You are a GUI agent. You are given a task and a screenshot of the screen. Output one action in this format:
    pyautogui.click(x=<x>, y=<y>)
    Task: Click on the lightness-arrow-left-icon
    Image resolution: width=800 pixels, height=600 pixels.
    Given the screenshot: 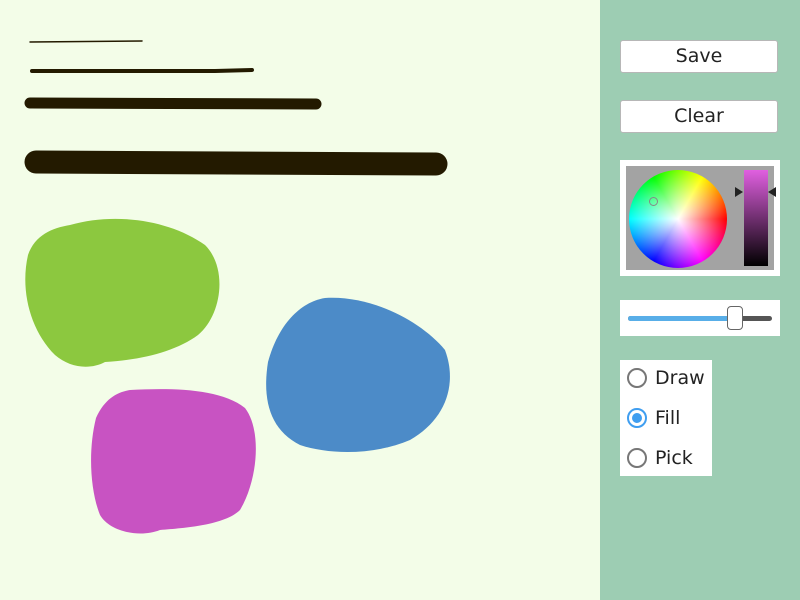 What is the action you would take?
    pyautogui.click(x=739, y=192)
    